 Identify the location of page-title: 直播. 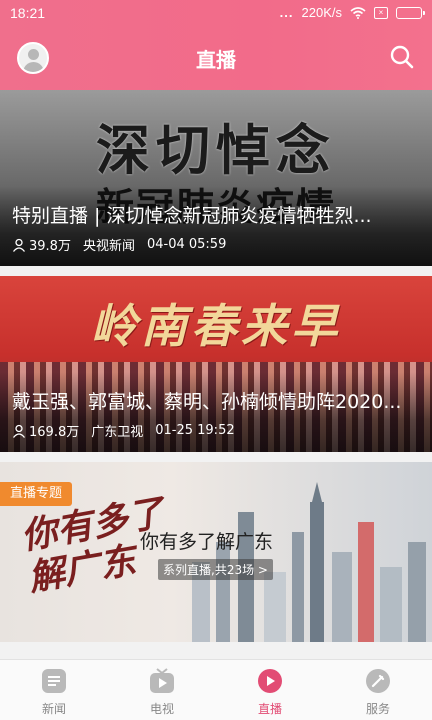
(216, 60).